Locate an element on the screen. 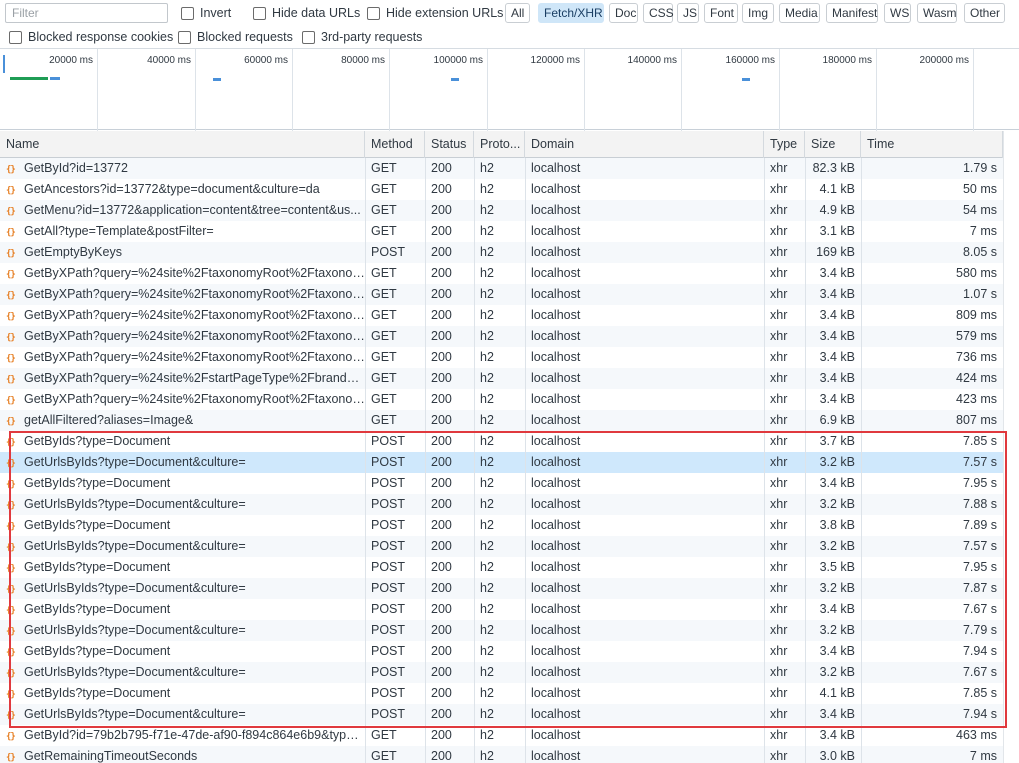 Image resolution: width=1019 pixels, height=763 pixels. column-header-method: Method is located at coordinates (395, 144).